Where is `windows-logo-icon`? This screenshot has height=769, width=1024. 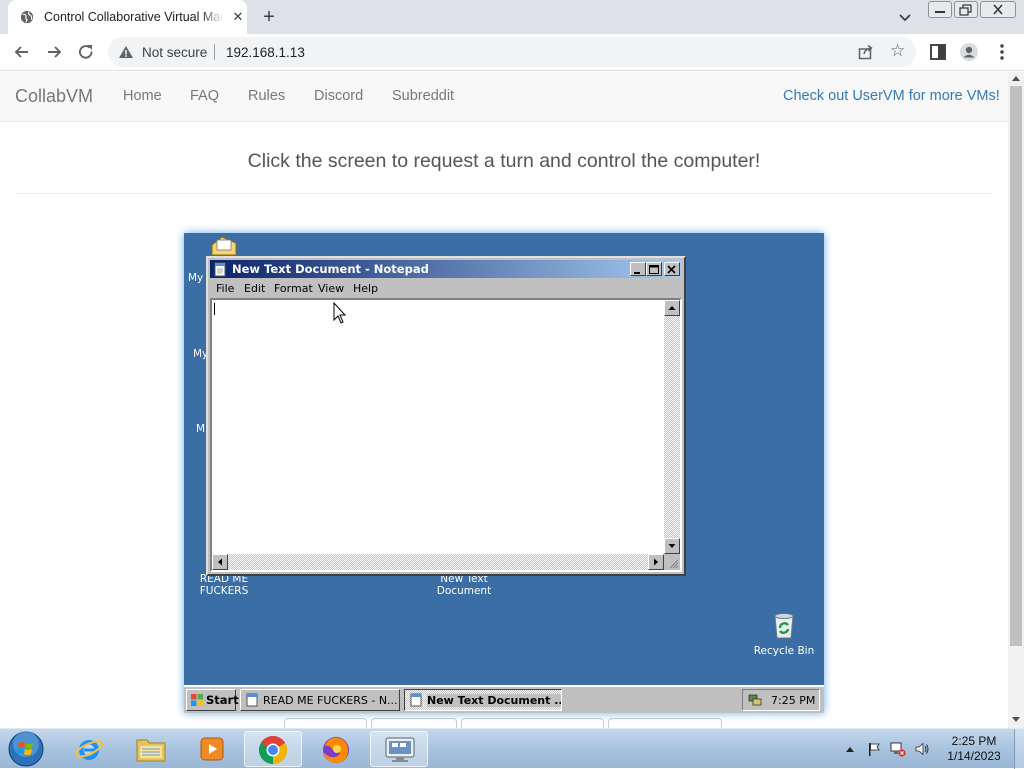
windows-logo-icon is located at coordinates (197, 700).